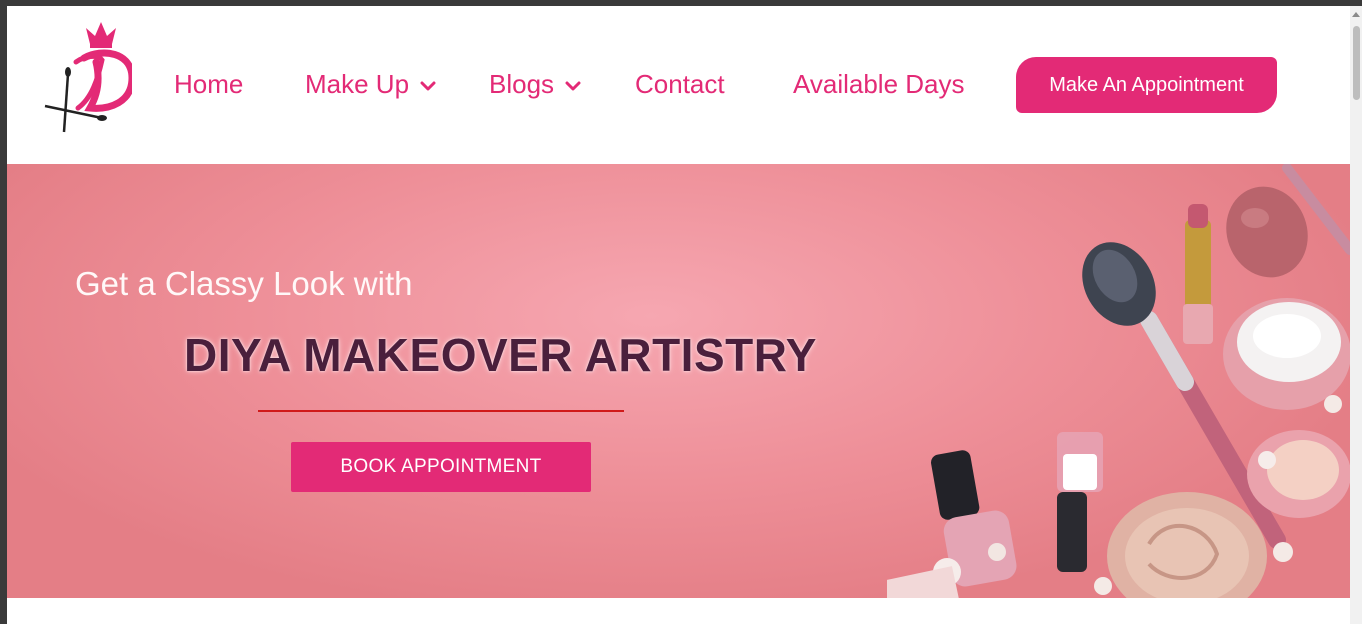 The image size is (1362, 624). What do you see at coordinates (1356, 63) in the screenshot?
I see `scroll-thumb` at bounding box center [1356, 63].